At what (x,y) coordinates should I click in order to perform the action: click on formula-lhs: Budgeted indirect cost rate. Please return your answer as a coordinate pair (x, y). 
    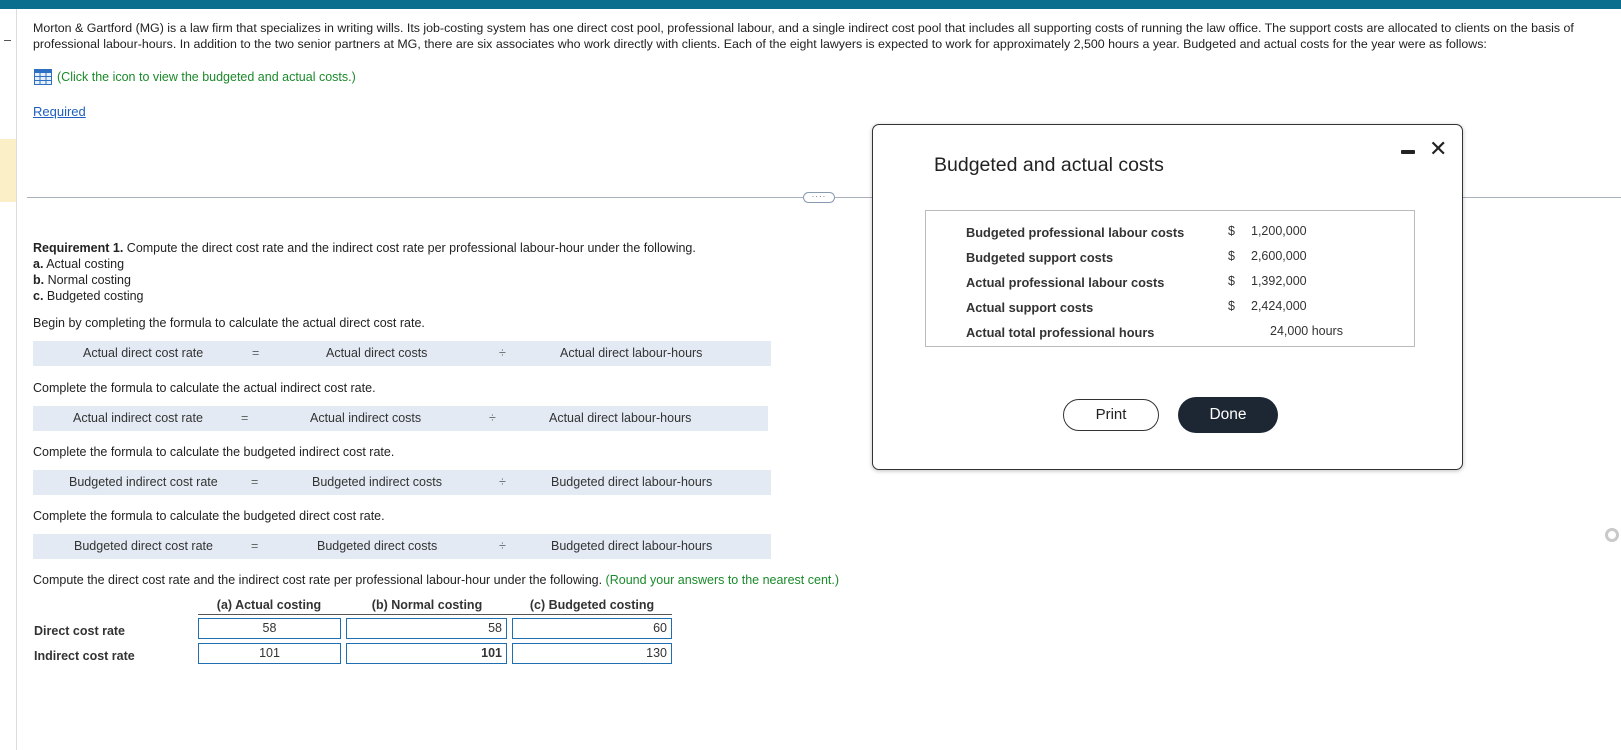
    Looking at the image, I should click on (143, 482).